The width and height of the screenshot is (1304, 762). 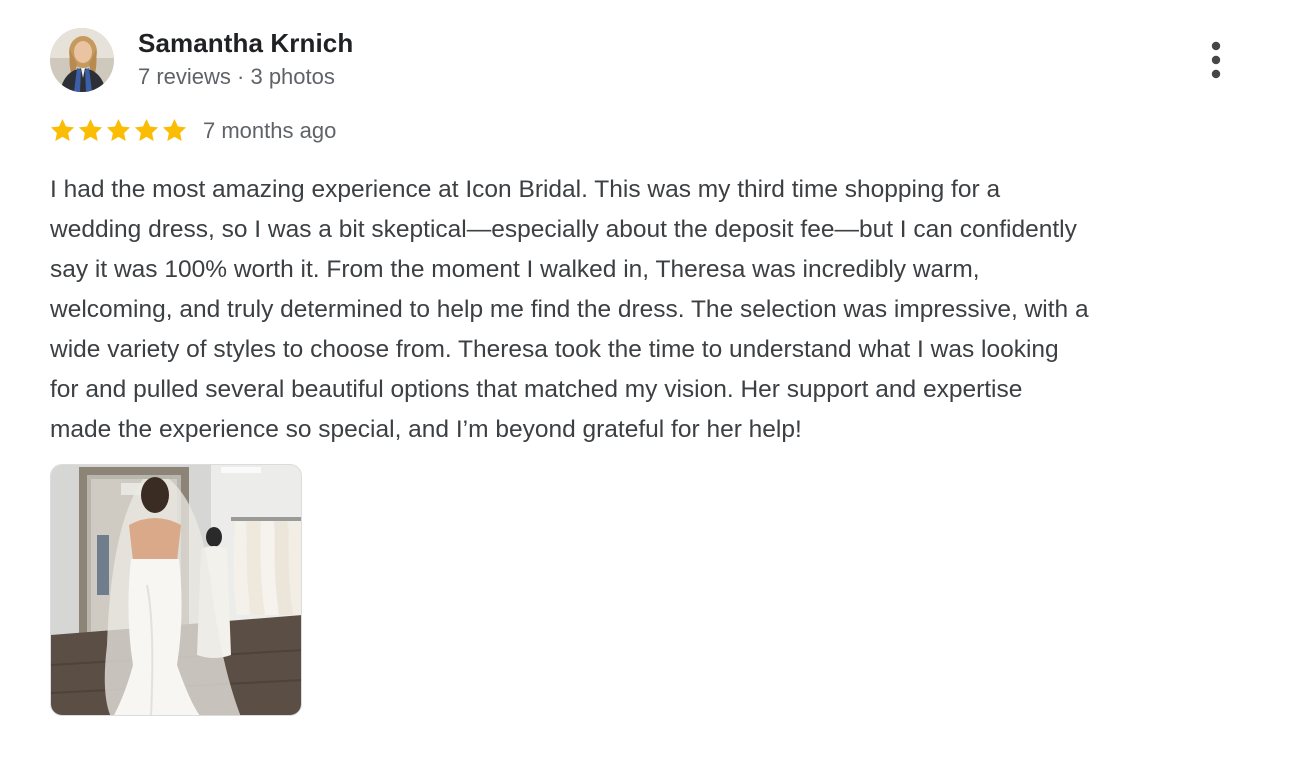 I want to click on more-vert-icon, so click(x=1216, y=60).